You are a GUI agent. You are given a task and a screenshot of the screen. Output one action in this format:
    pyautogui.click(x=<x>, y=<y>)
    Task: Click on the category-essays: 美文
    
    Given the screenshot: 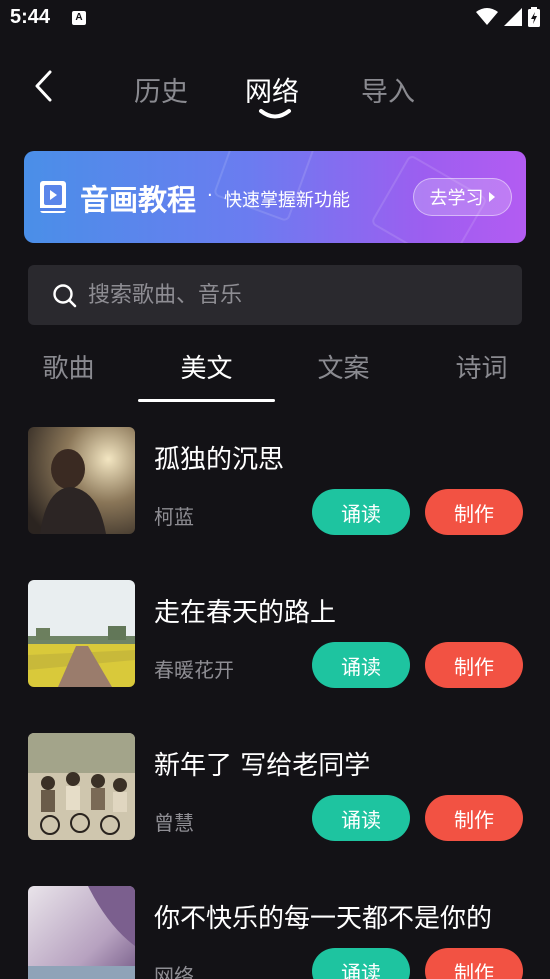 What is the action you would take?
    pyautogui.click(x=206, y=366)
    